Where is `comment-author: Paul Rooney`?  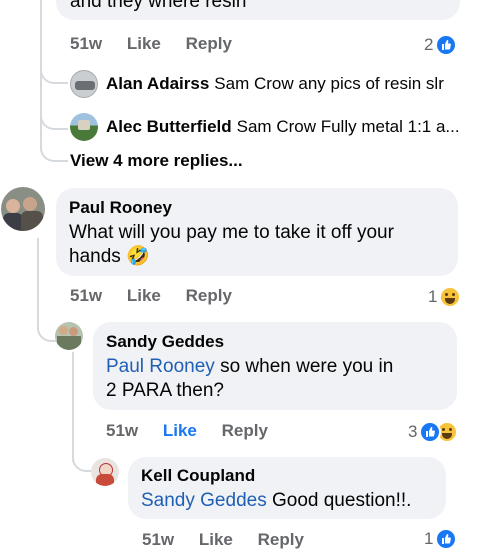 comment-author: Paul Rooney is located at coordinates (120, 208).